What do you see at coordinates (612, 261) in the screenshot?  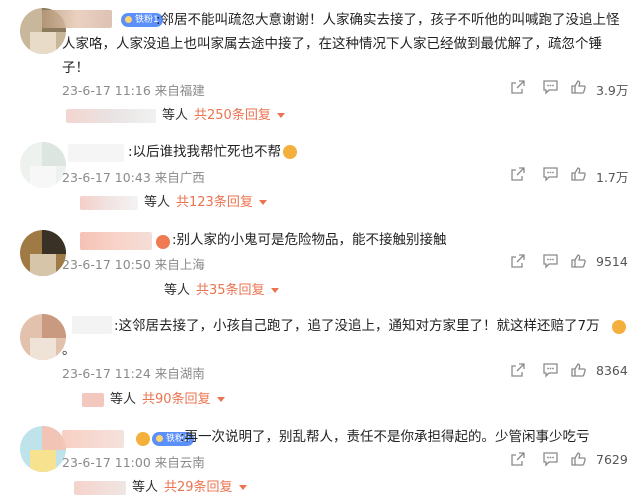 I see `like-count: 9514` at bounding box center [612, 261].